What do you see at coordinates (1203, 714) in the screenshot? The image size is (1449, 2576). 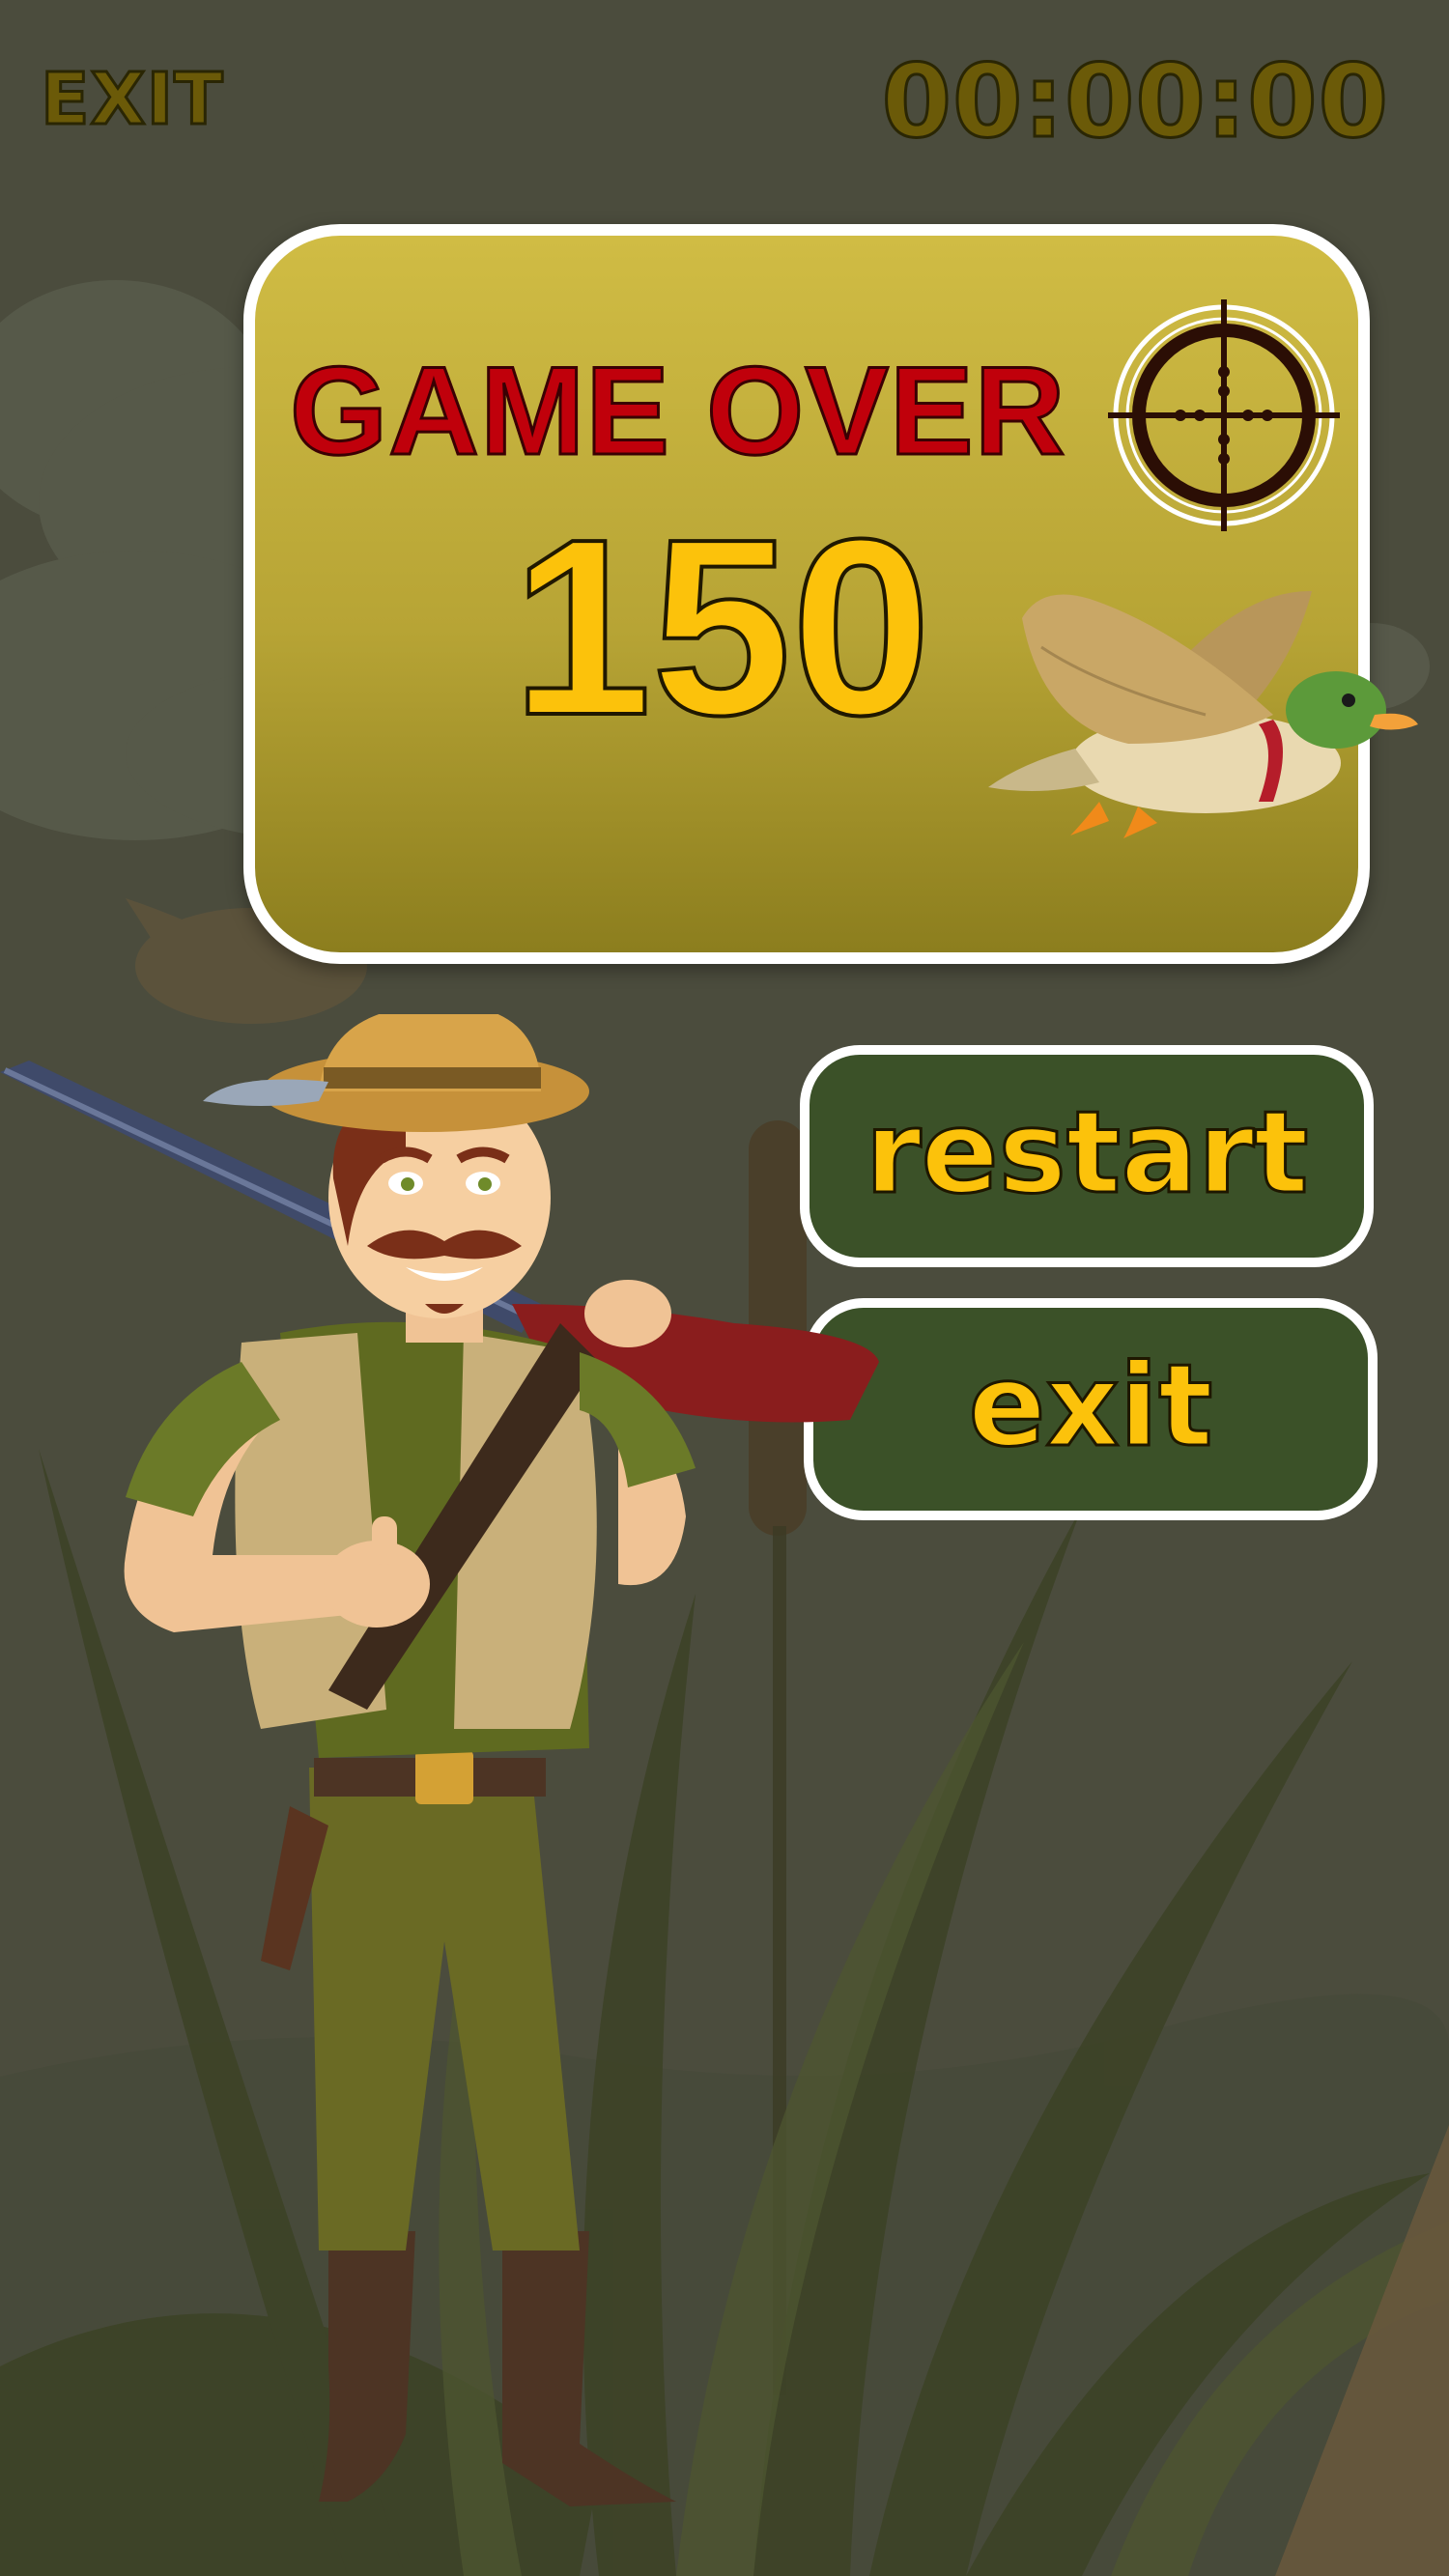 I see `flying-duck-illustration` at bounding box center [1203, 714].